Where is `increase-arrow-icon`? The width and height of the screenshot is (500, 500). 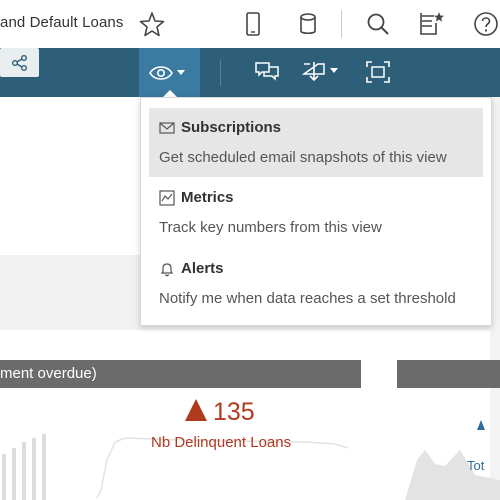
increase-arrow-icon is located at coordinates (196, 410).